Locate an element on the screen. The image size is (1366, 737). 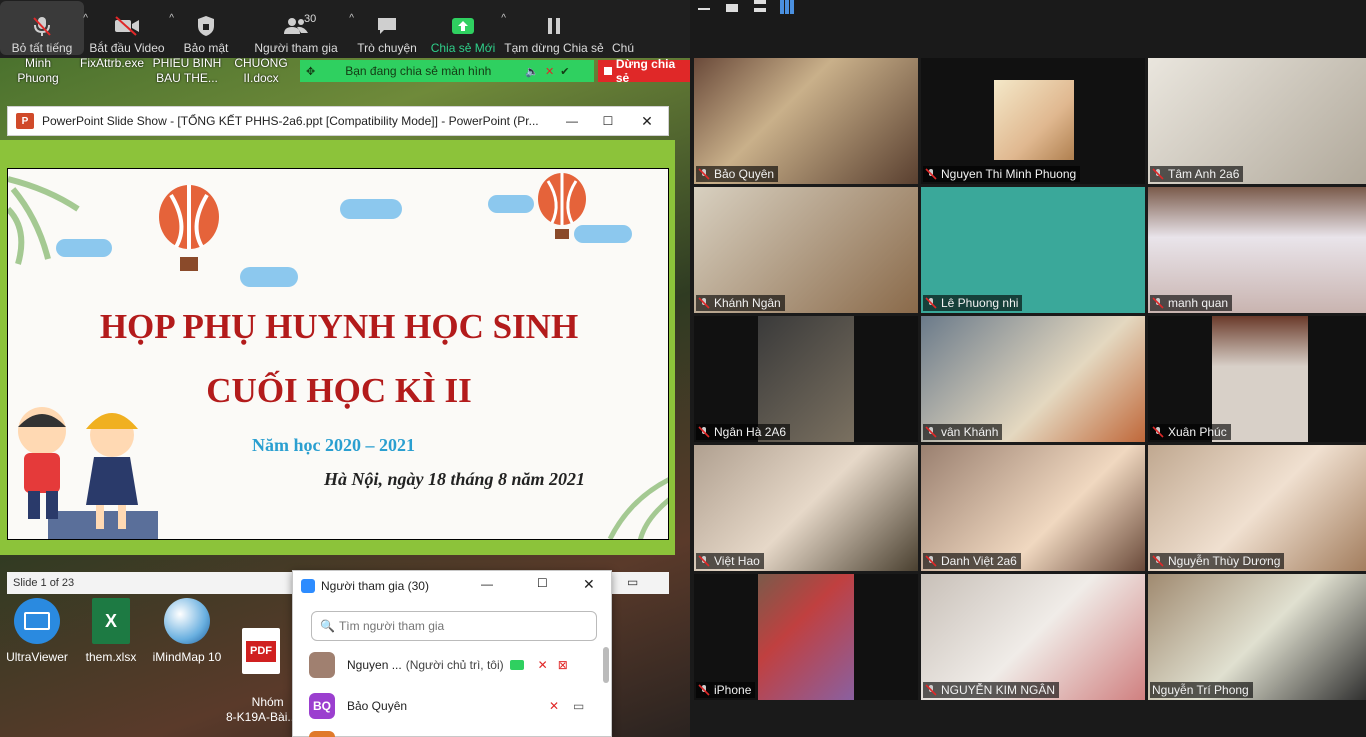
participant-name-label: Lê Phuong nhi is located at coordinates (973, 303).